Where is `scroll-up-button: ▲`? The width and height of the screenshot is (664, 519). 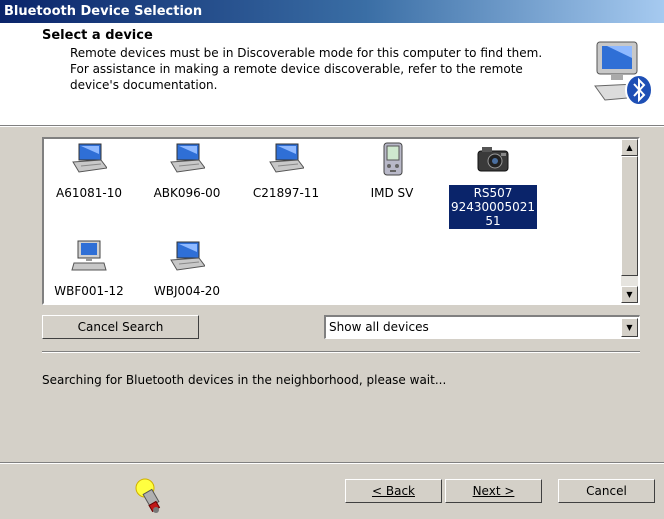 scroll-up-button: ▲ is located at coordinates (629, 147).